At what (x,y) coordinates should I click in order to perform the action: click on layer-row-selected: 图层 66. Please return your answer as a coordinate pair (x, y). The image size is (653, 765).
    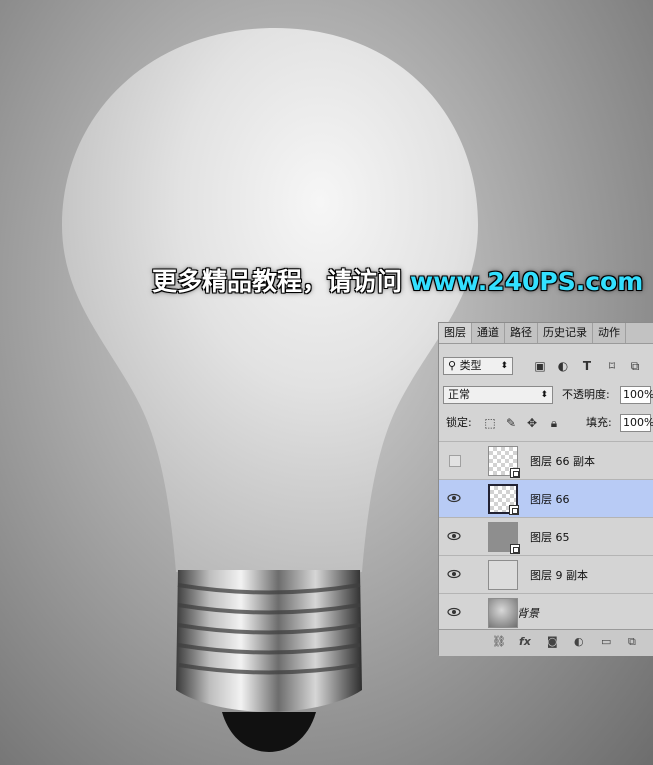
    Looking at the image, I should click on (546, 498).